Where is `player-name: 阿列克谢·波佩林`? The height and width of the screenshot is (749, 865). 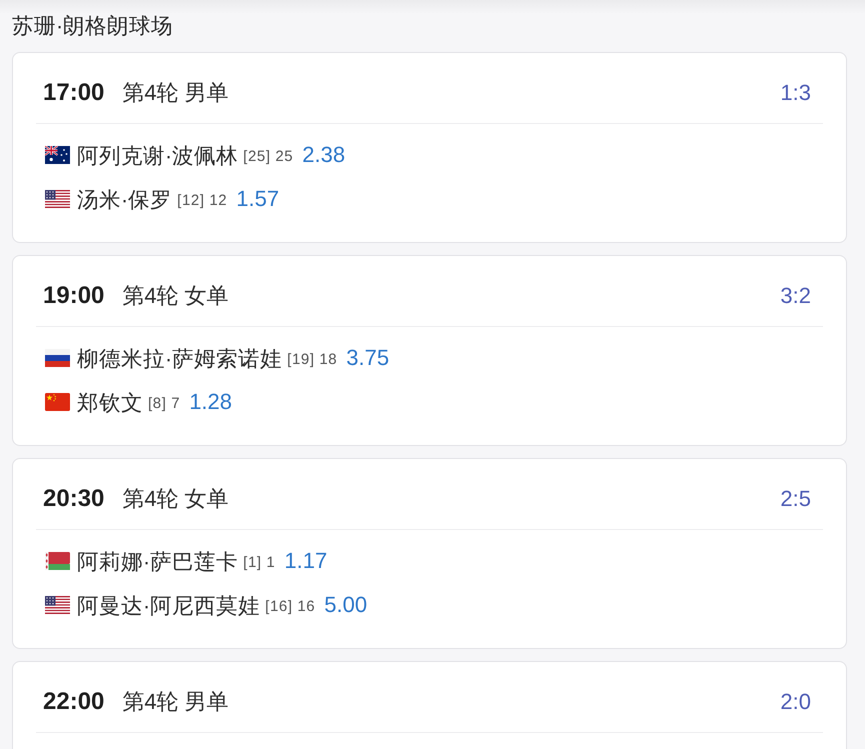 player-name: 阿列克谢·波佩林 is located at coordinates (157, 156).